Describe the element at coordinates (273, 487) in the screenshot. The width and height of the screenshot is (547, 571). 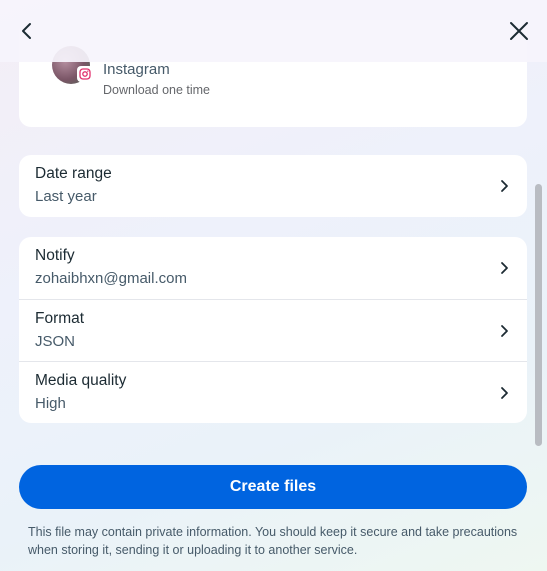
I see `create-files-button: Create files` at that location.